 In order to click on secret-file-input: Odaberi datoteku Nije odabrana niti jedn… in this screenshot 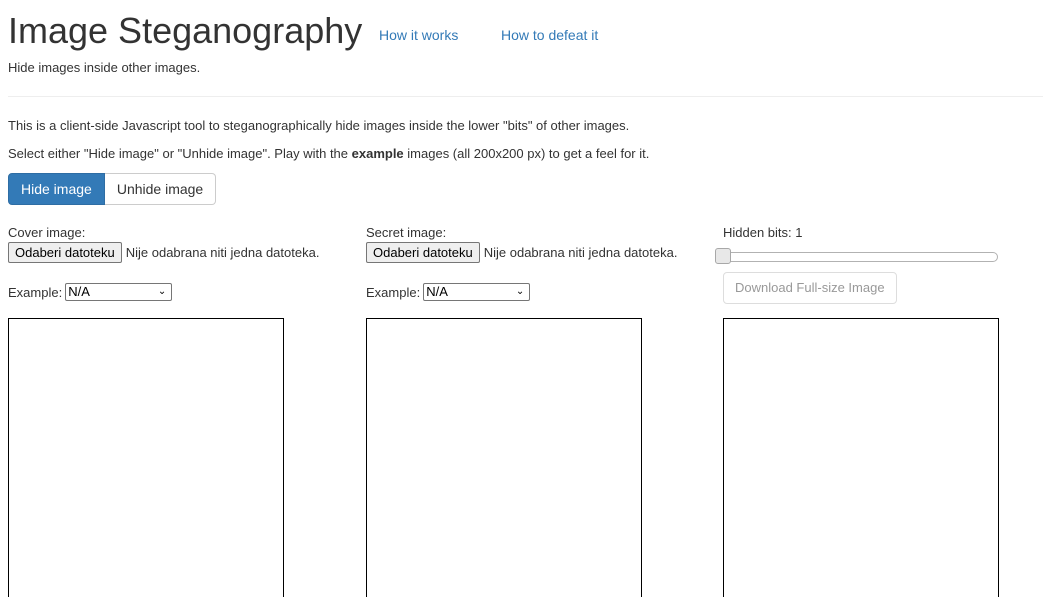, I will do `click(521, 252)`.